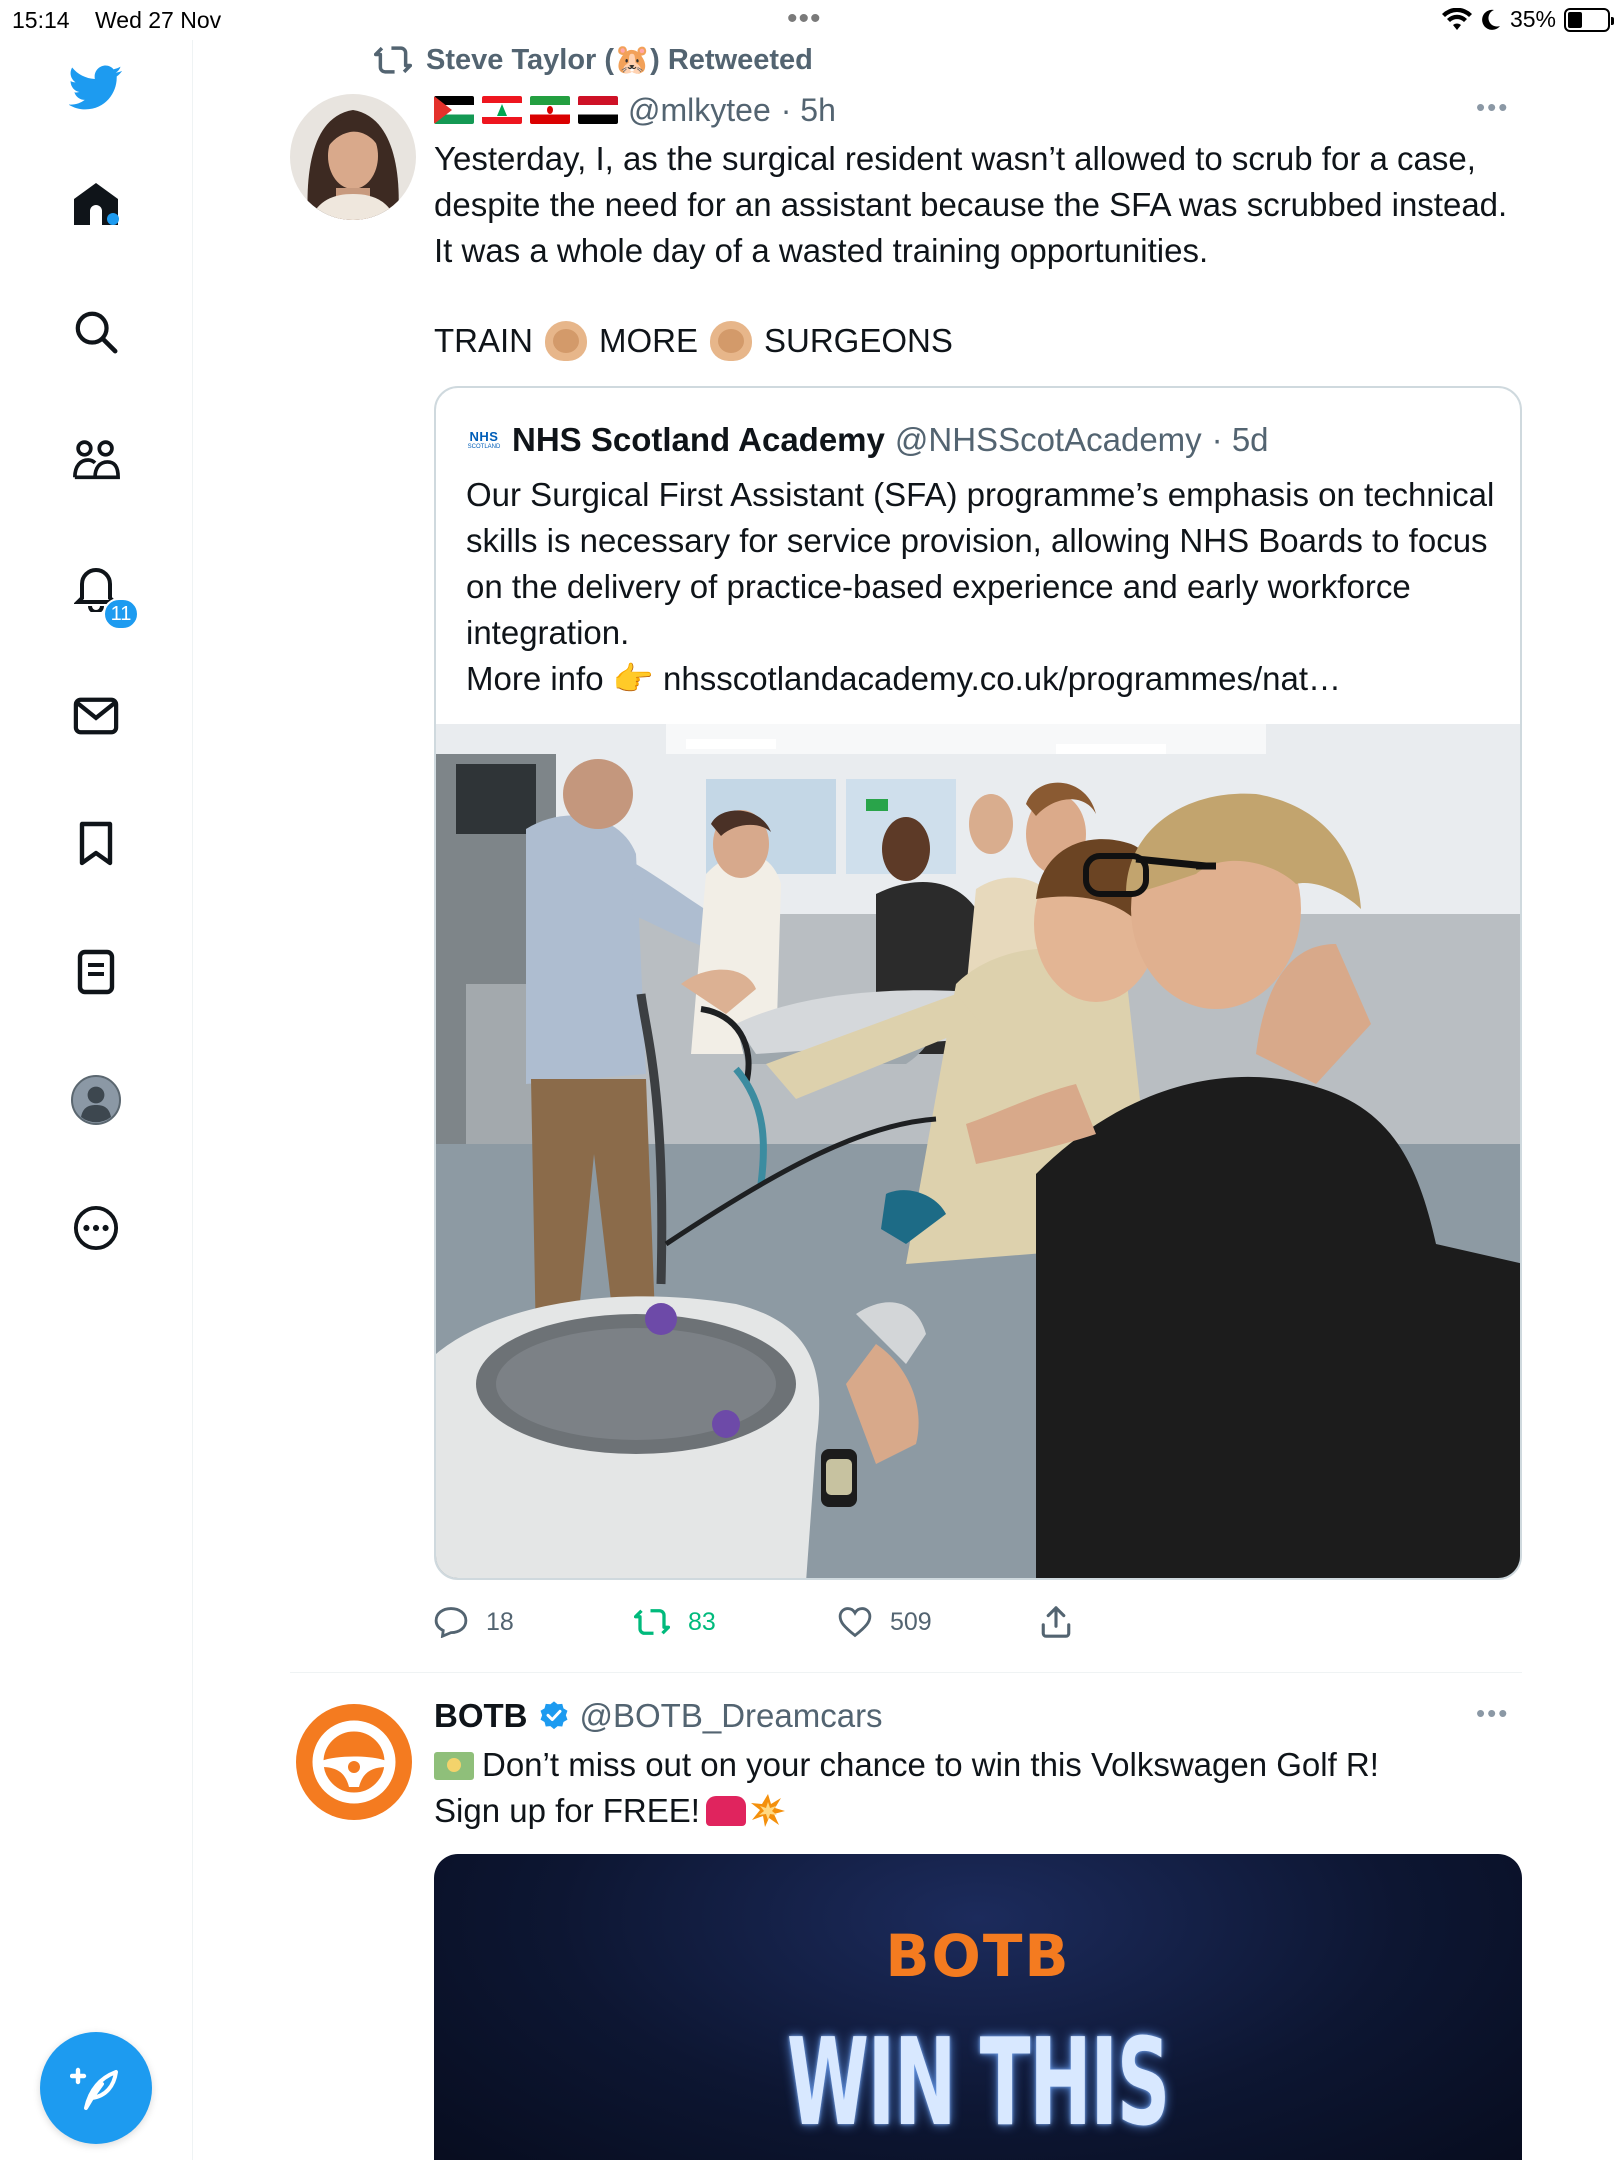  Describe the element at coordinates (484, 439) in the screenshot. I see `nhs-scotland-logo: NHS SCOTLAND` at that location.